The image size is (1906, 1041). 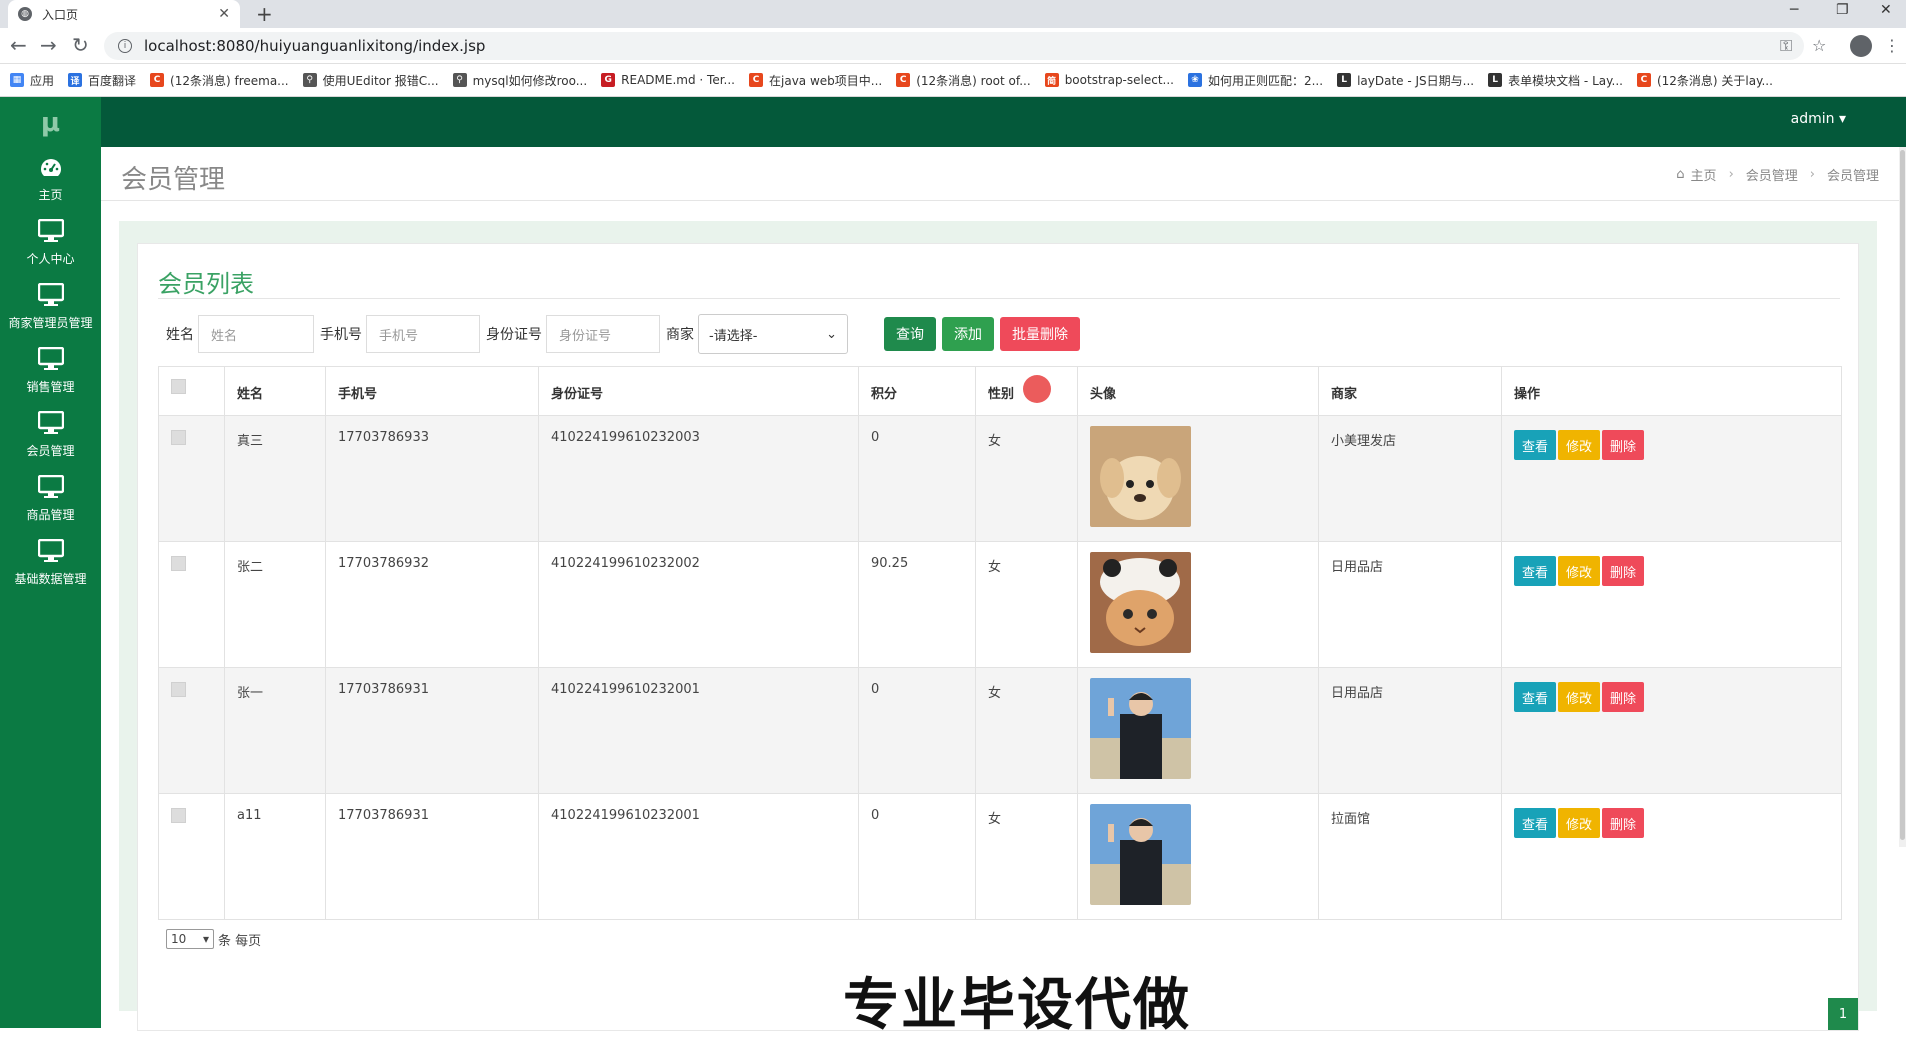 I want to click on key-icon: ⚿, so click(x=1786, y=46).